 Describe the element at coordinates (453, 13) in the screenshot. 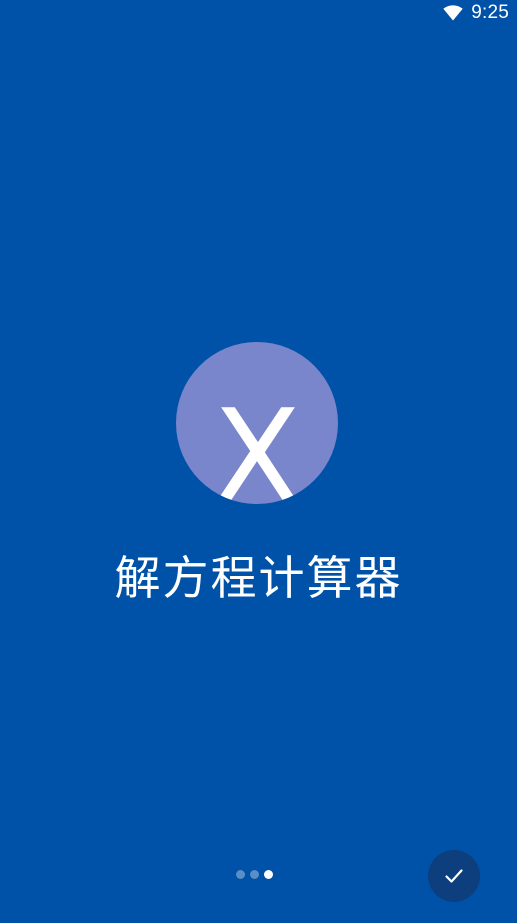

I see `wifi-icon` at that location.